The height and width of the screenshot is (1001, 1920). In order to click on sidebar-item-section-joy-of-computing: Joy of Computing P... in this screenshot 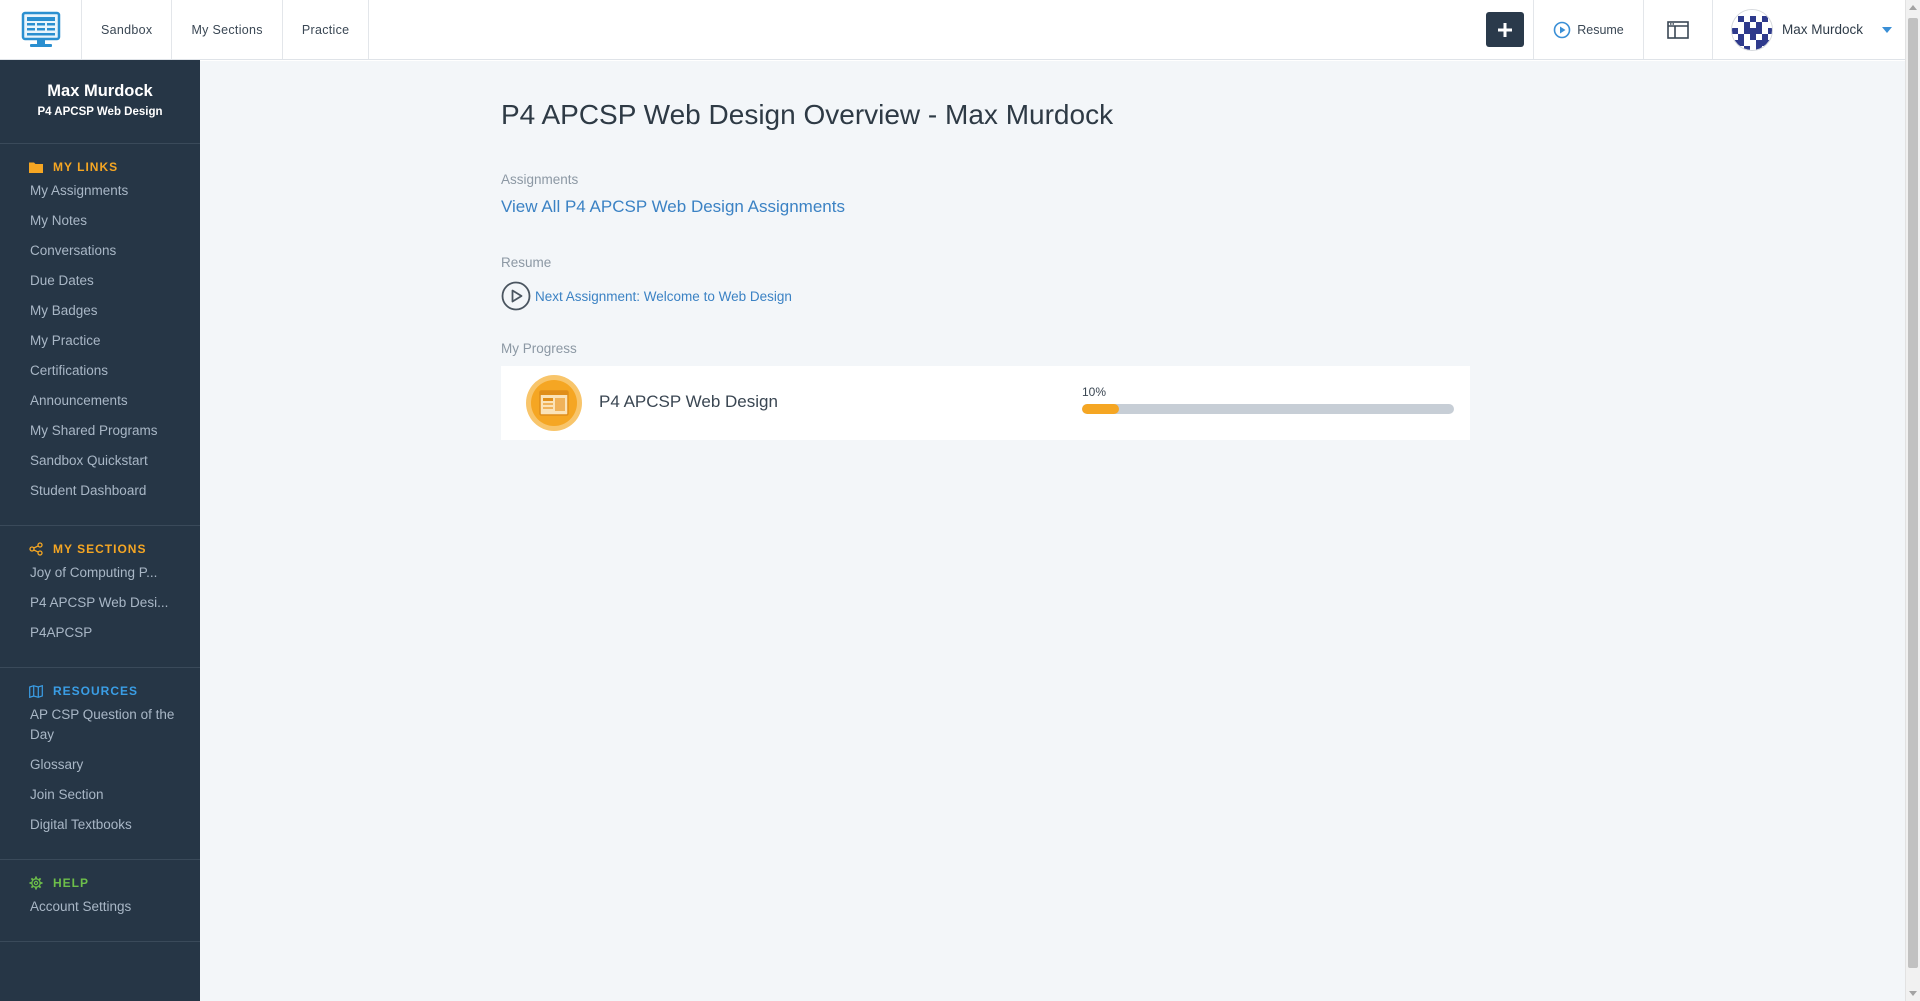, I will do `click(100, 573)`.